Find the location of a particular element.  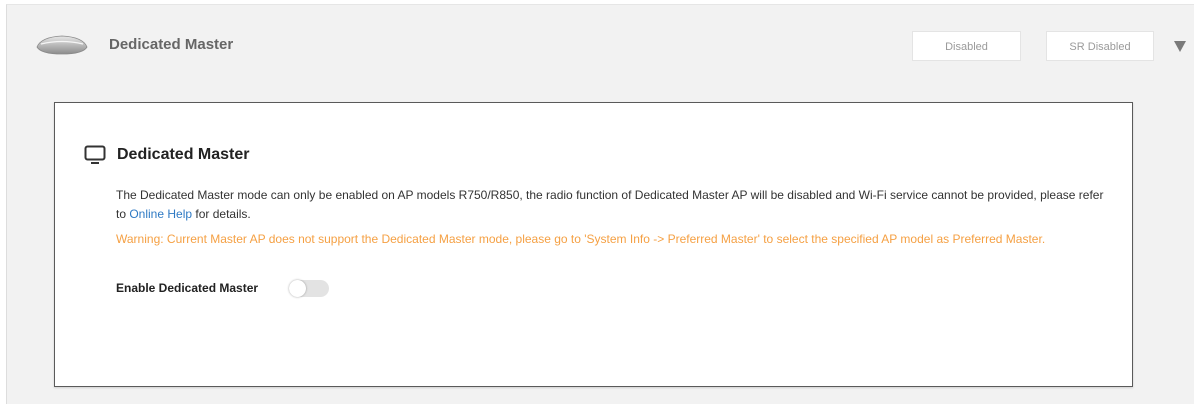

panel-title: Dedicated Master is located at coordinates (171, 44).